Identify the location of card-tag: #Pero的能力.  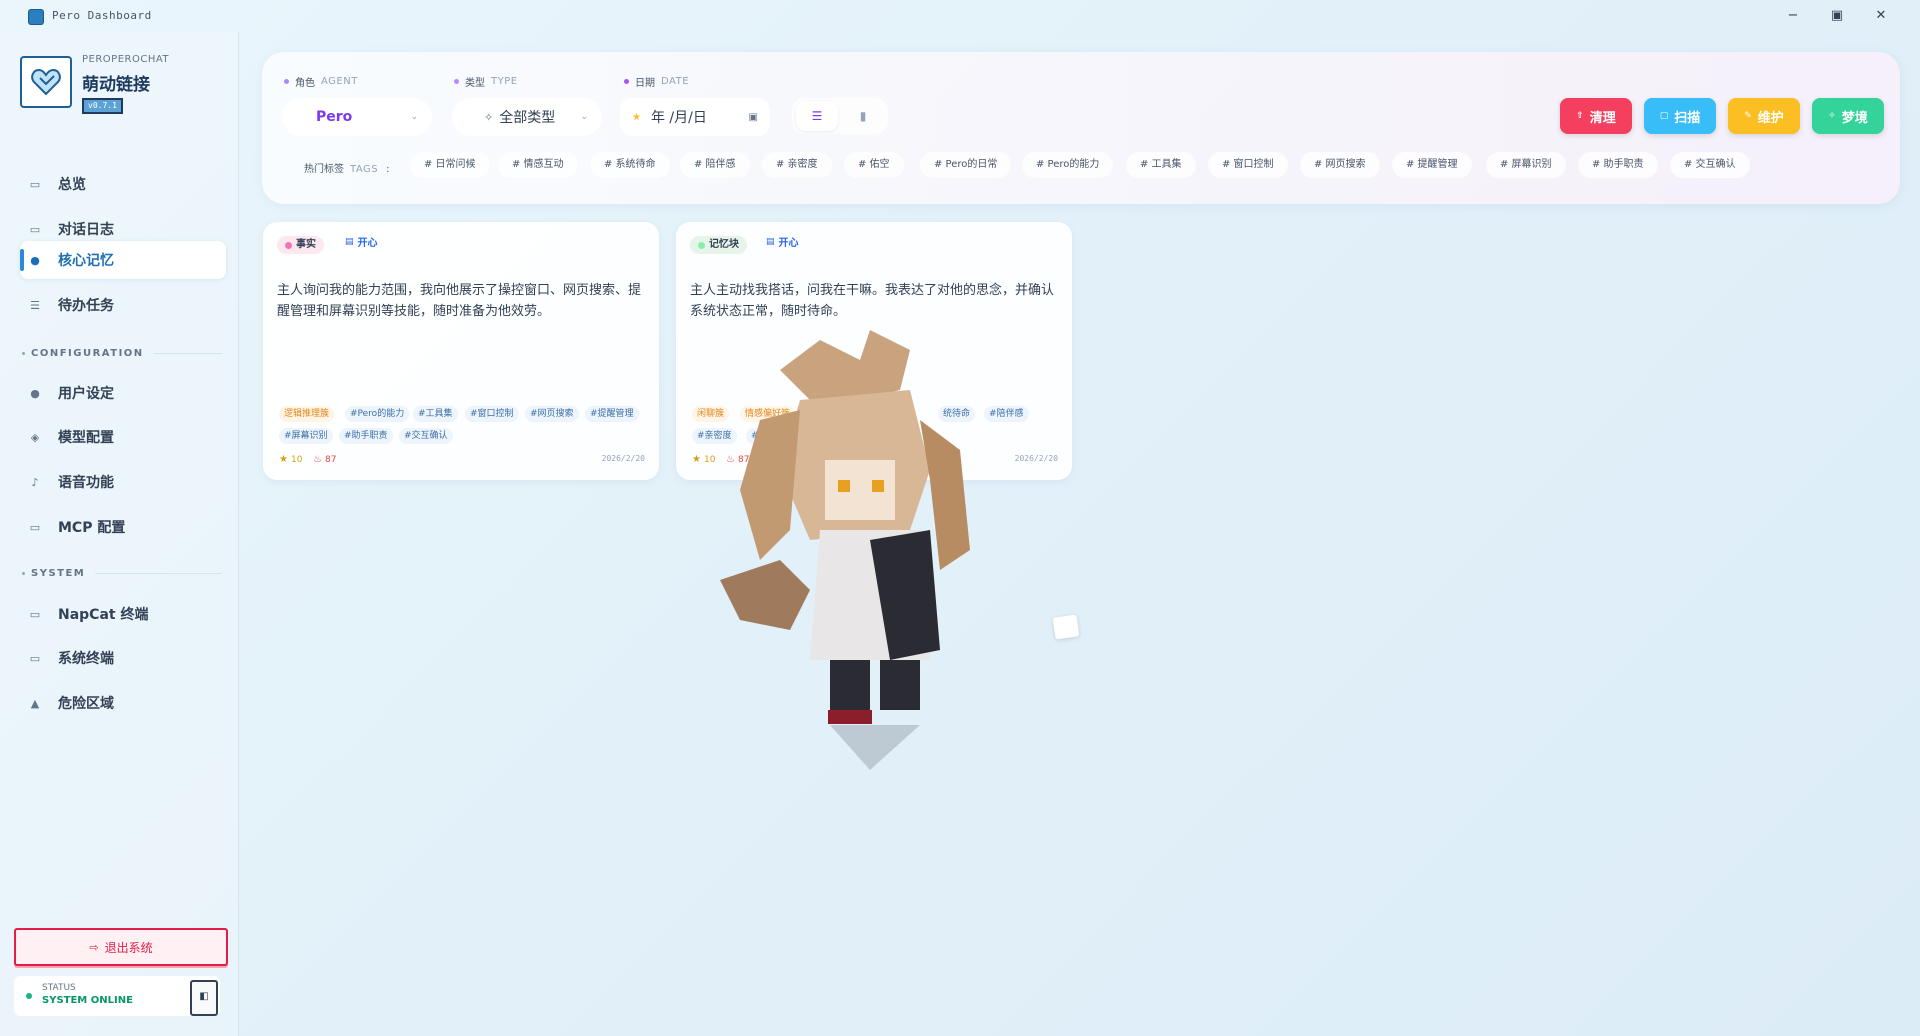
(377, 414).